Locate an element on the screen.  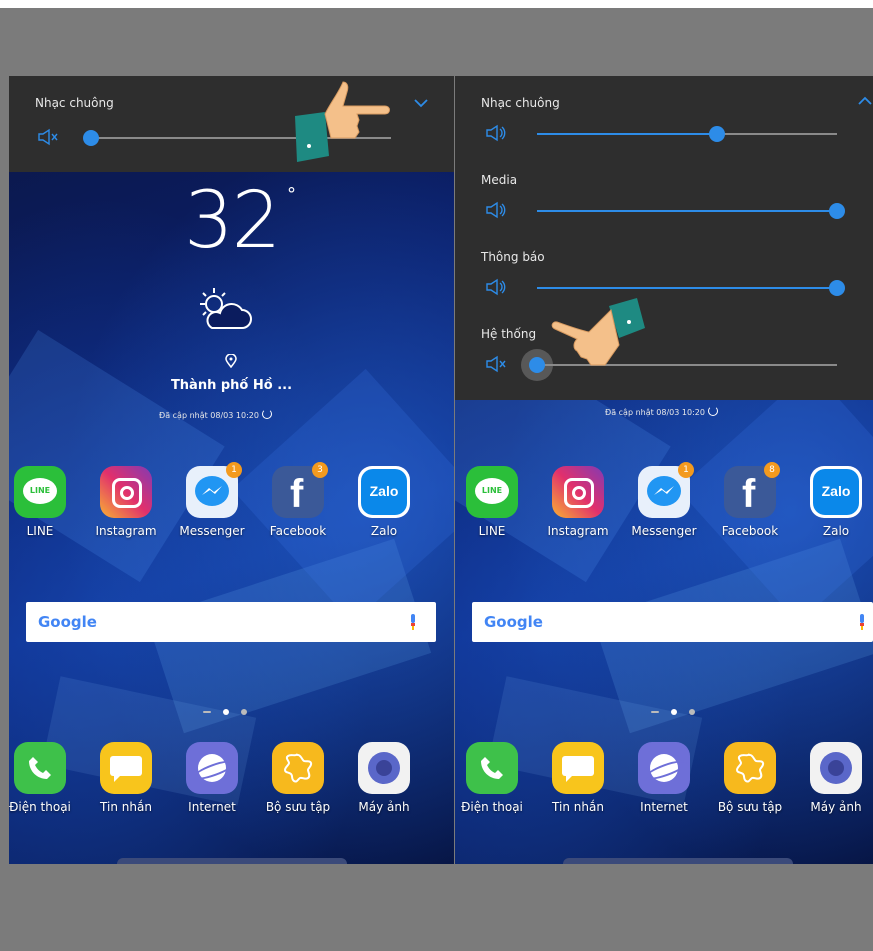
app-facebook: f 3 Facebook is located at coordinates (298, 500).